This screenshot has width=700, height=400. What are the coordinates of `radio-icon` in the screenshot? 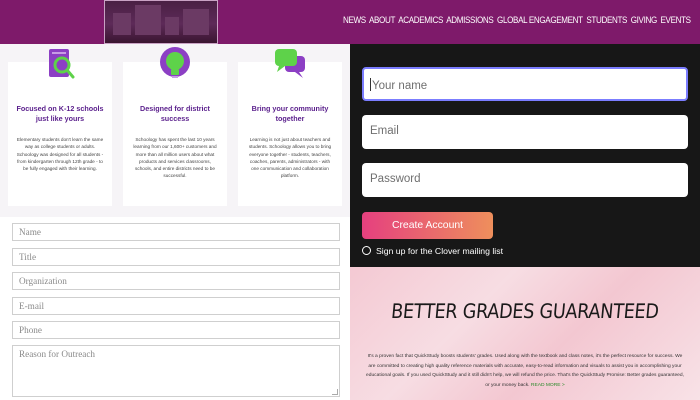 It's located at (366, 250).